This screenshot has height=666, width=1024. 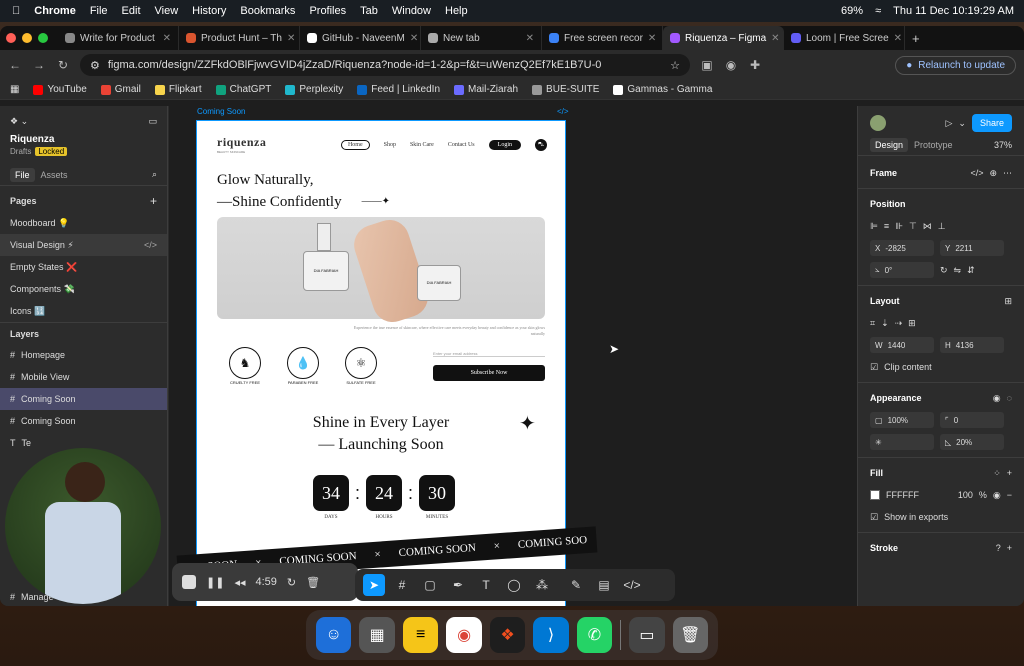 What do you see at coordinates (291, 582) in the screenshot?
I see `restart-icon: ↻` at bounding box center [291, 582].